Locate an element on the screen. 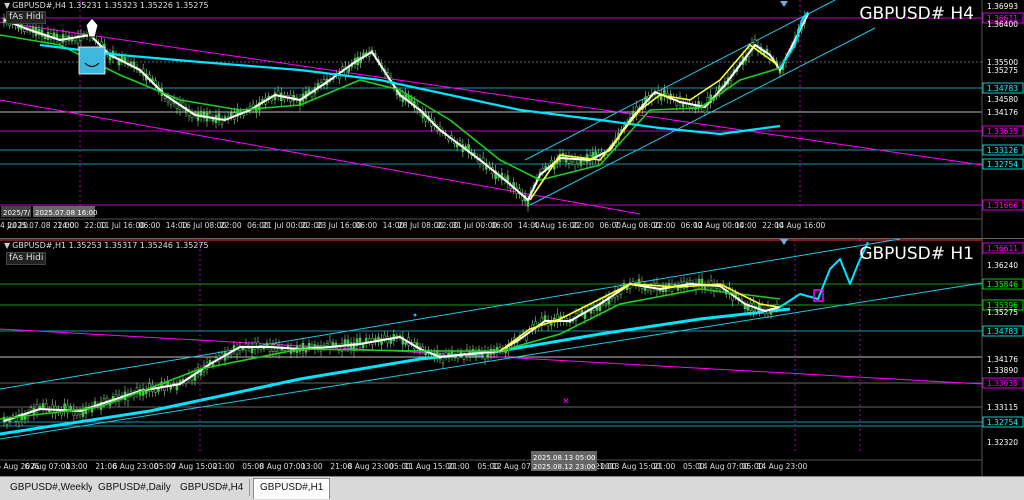 The height and width of the screenshot is (500, 1024). tab-h1: GBPUSD#,H1 is located at coordinates (292, 488).